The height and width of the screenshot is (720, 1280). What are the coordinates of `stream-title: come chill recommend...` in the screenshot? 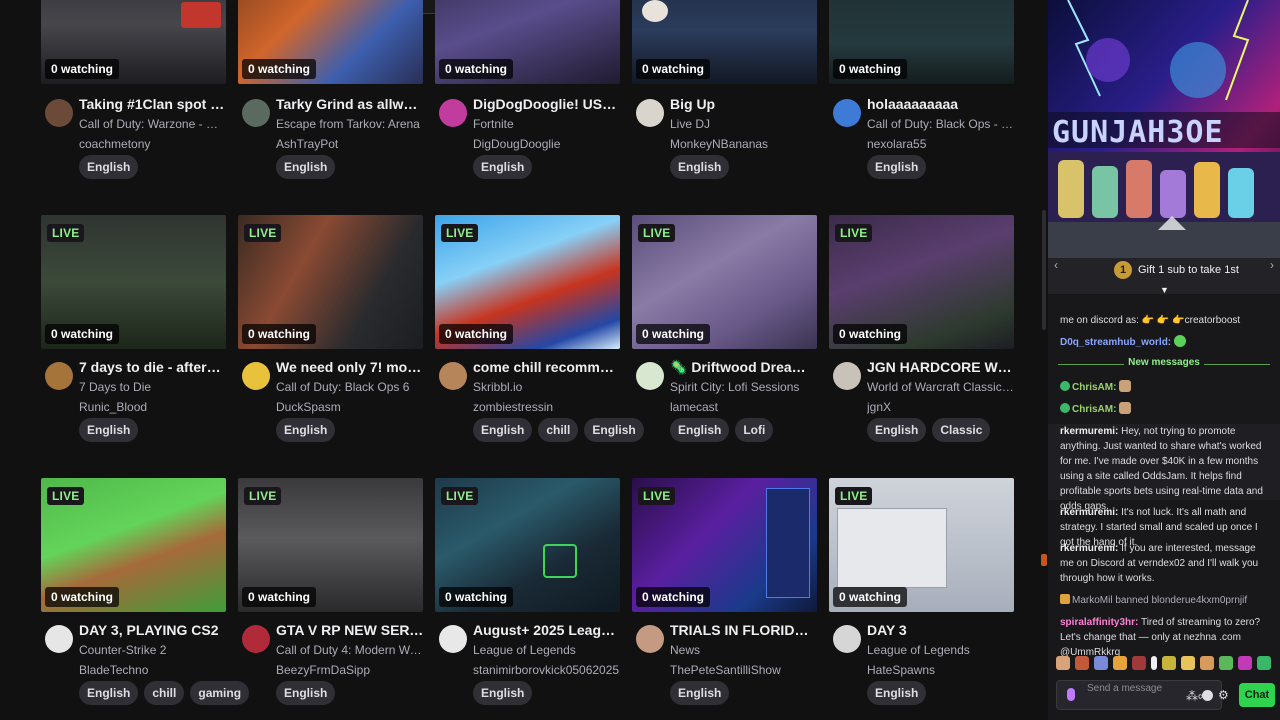 It's located at (547, 367).